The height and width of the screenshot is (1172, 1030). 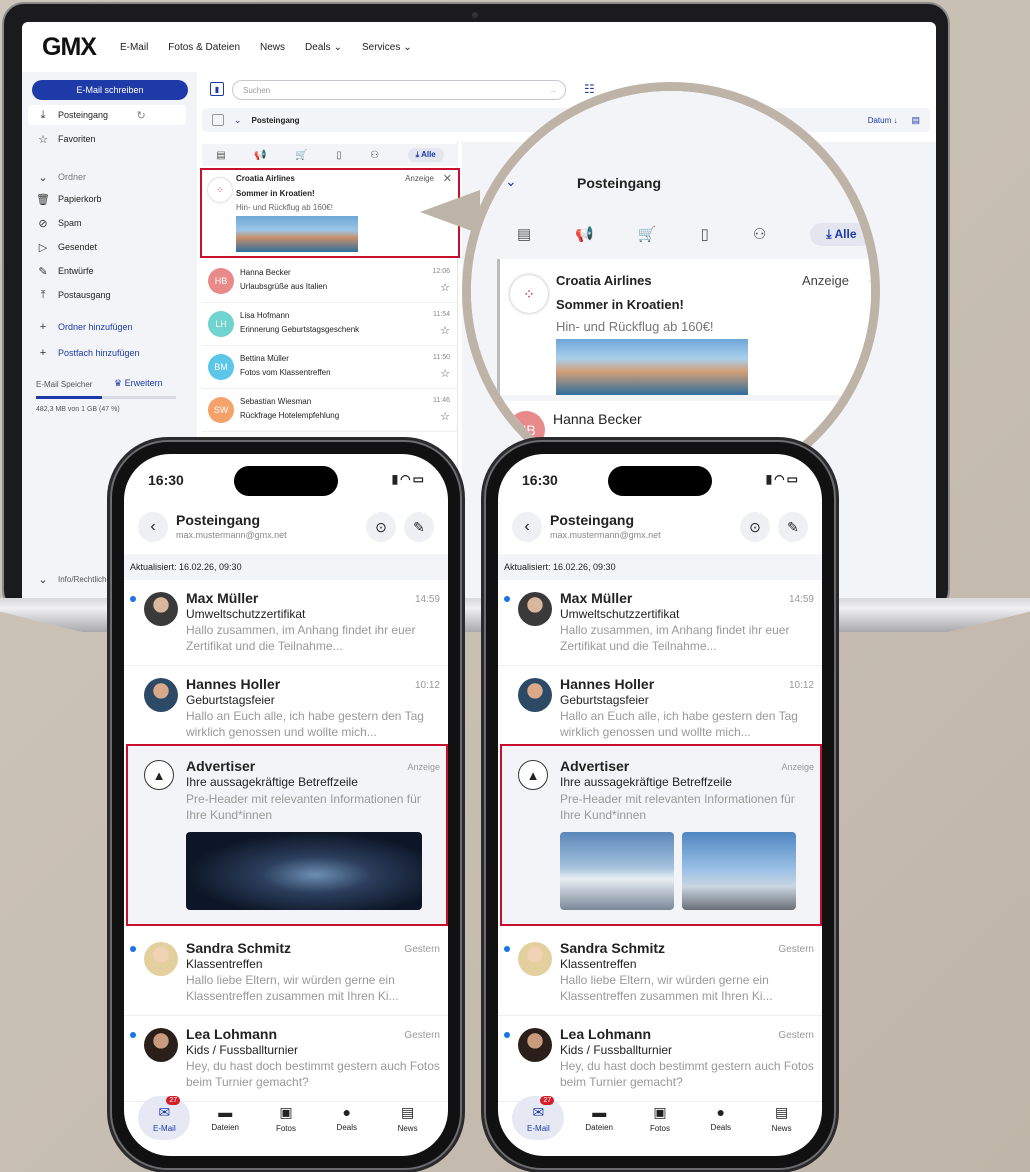 I want to click on mountain-icon: ▲, so click(x=533, y=775).